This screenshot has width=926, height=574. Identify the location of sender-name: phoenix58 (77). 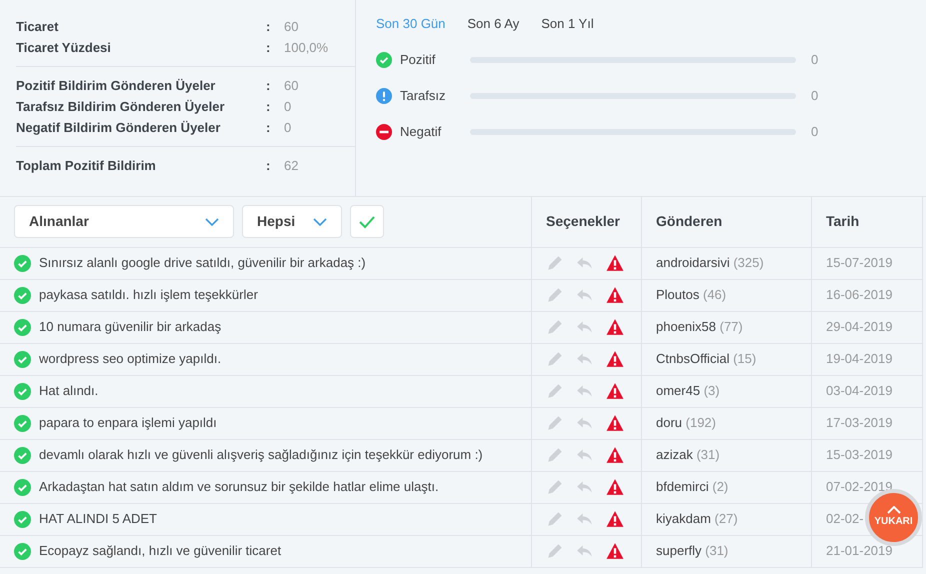
(699, 326).